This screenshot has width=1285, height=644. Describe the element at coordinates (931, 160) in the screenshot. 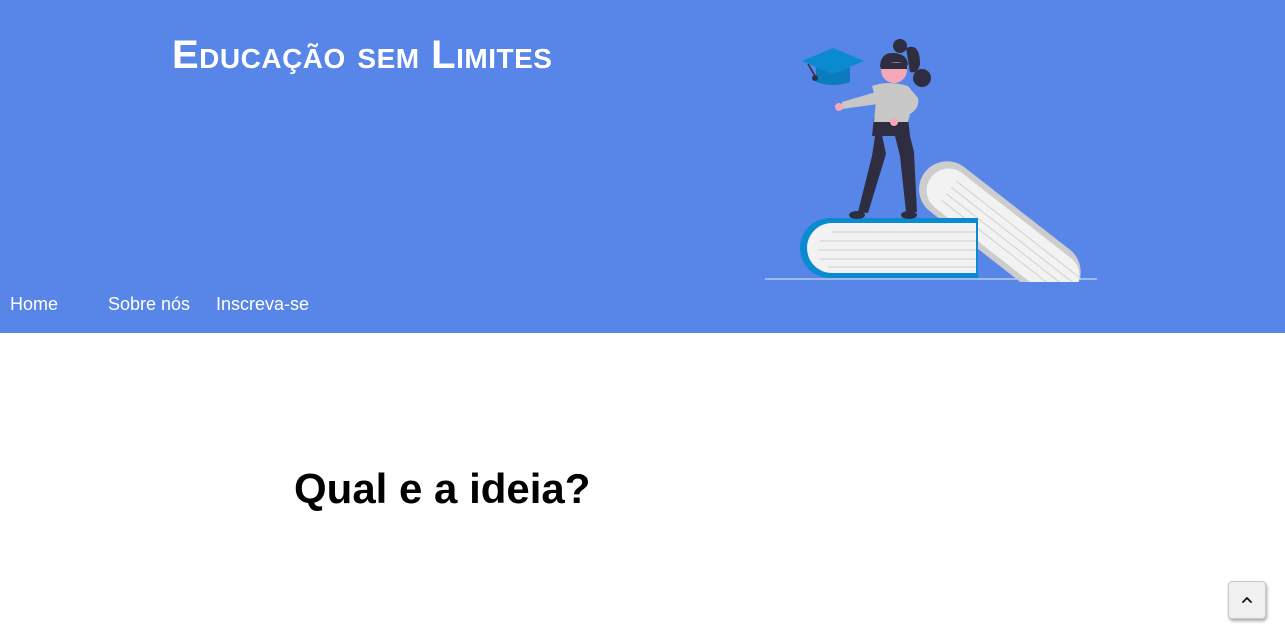

I see `hero-illustration` at that location.